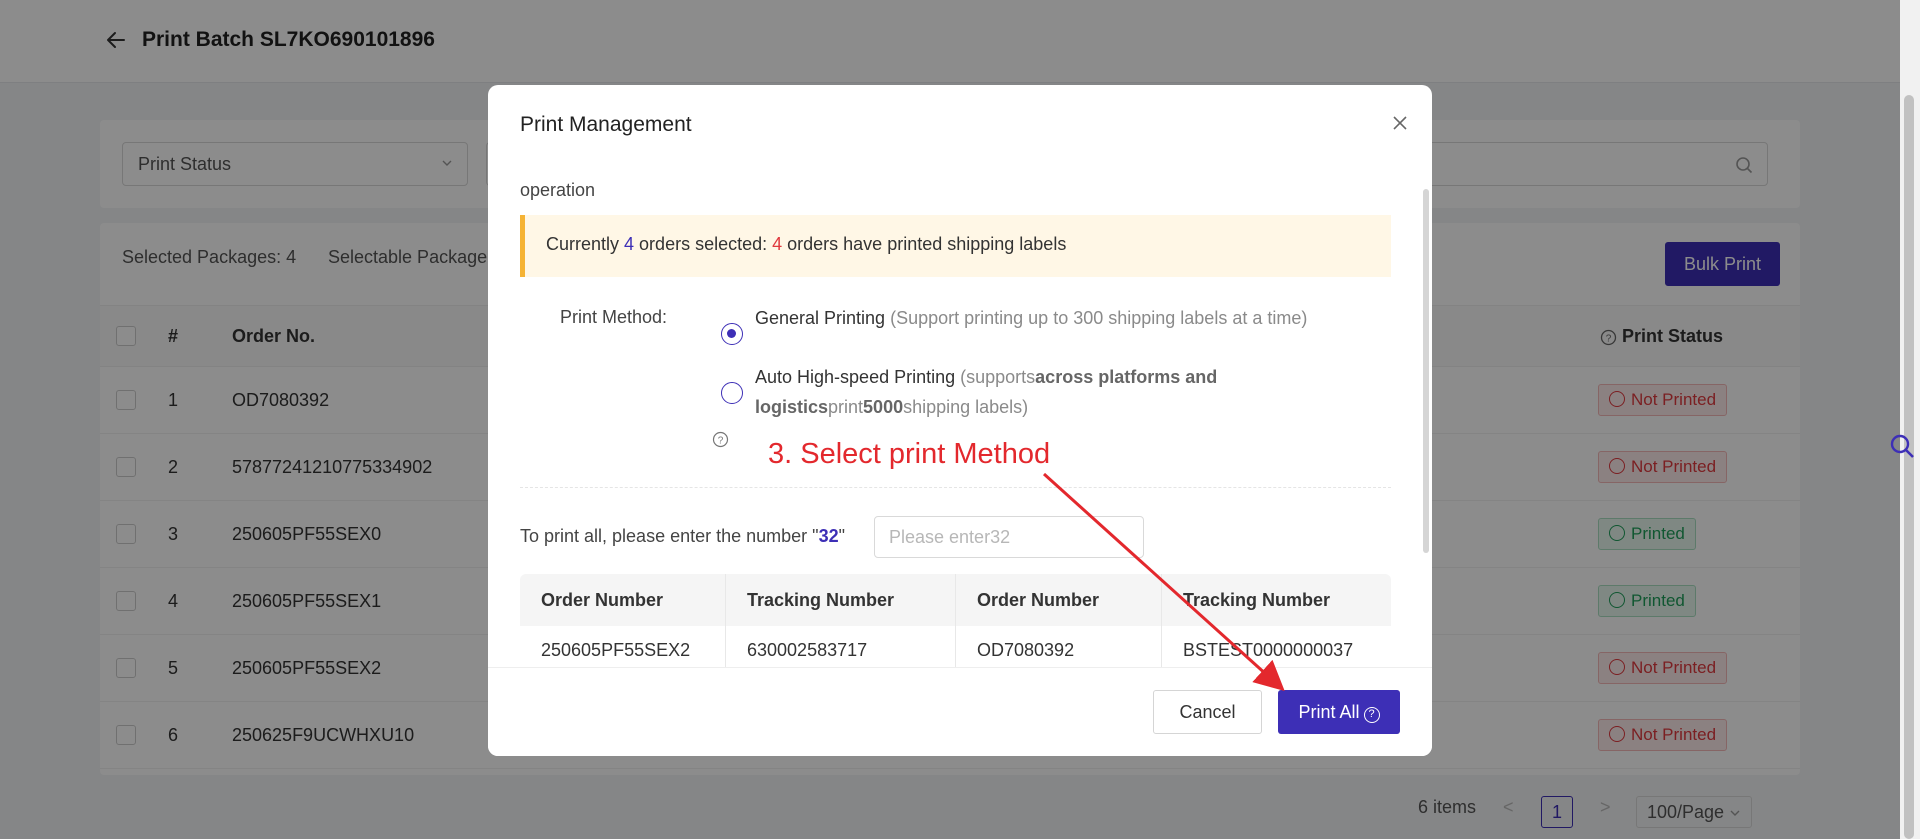  I want to click on dialog-scrollbar, so click(1426, 371).